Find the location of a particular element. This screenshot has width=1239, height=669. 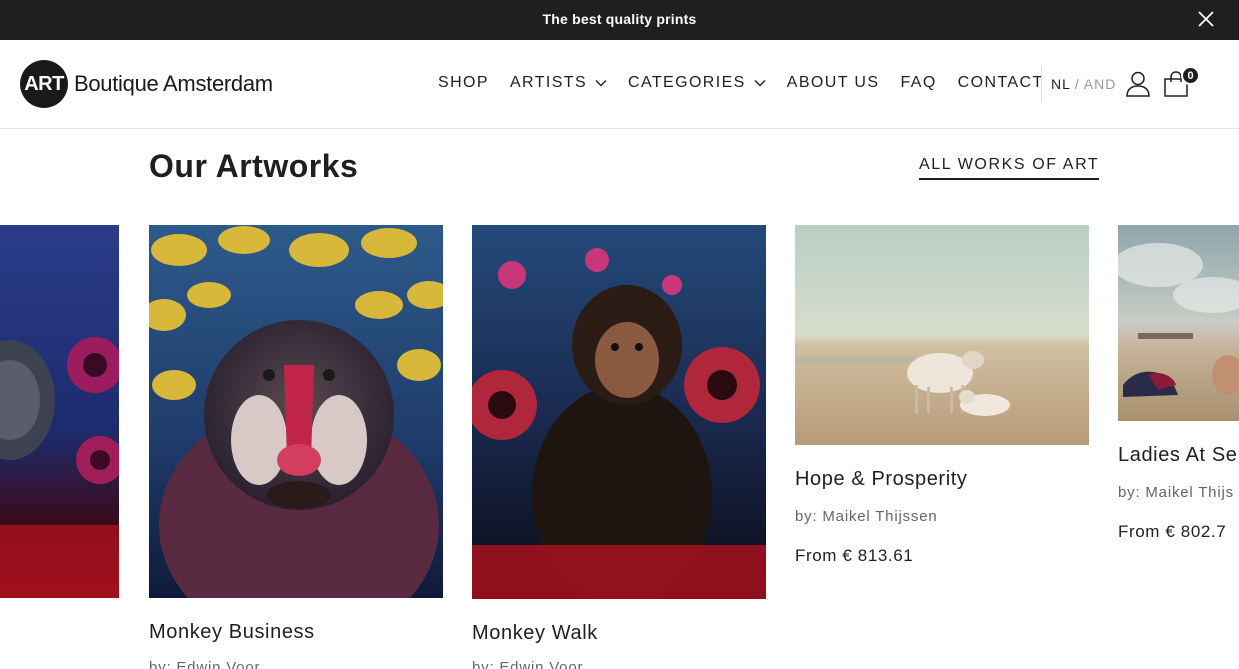

artwork-title: Ladies At Se is located at coordinates (1178, 455).